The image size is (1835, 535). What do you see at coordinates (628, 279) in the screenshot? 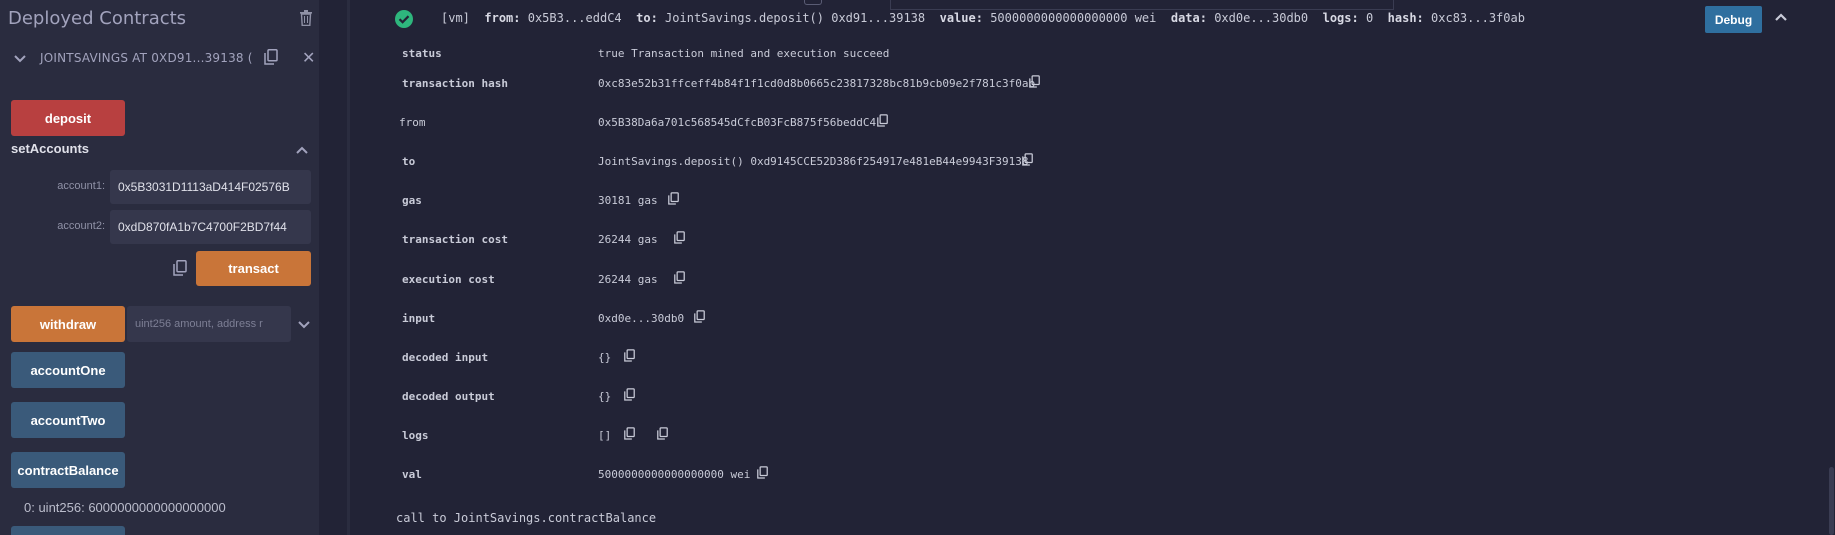
I see `row-val-execution-cost: 26244 gas` at bounding box center [628, 279].